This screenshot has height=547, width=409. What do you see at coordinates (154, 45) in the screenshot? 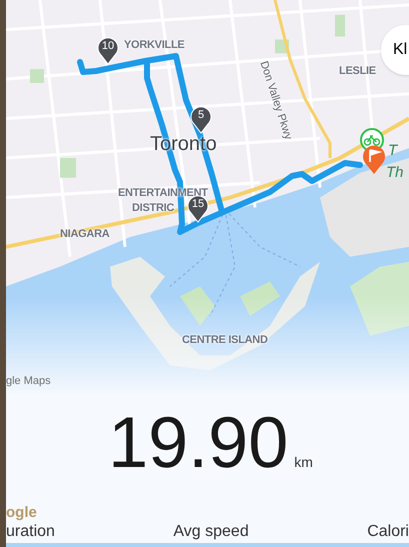
I see `map-label: YORKVILLE` at bounding box center [154, 45].